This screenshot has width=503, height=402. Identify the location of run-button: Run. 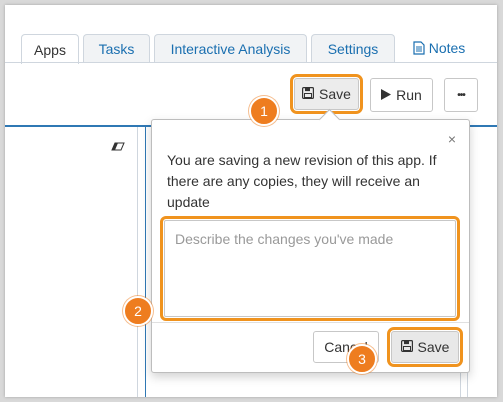
(401, 95).